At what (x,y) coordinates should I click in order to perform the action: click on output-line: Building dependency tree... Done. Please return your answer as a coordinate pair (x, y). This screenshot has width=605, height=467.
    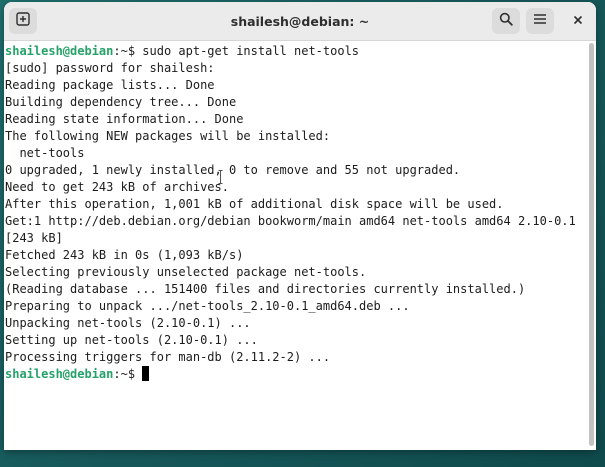
    Looking at the image, I should click on (121, 102).